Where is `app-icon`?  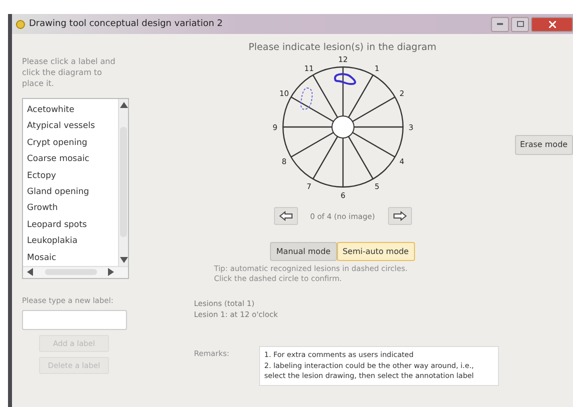 app-icon is located at coordinates (20, 24).